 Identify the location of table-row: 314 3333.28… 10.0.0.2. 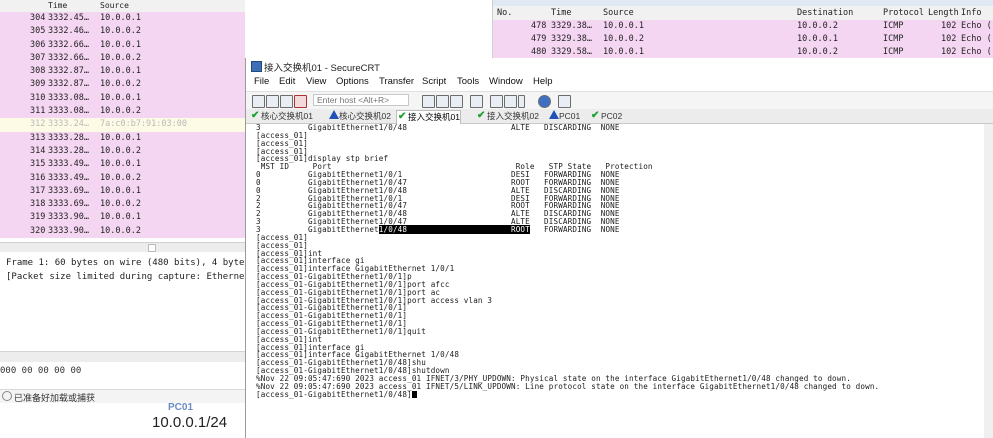
(122, 151).